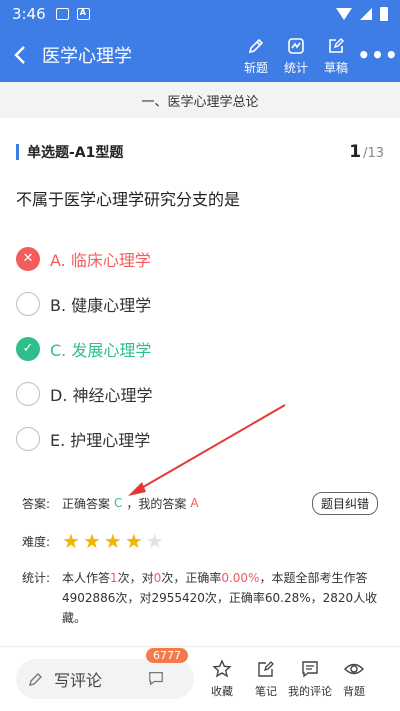 This screenshot has width=400, height=711. I want to click on current-index: 1, so click(355, 152).